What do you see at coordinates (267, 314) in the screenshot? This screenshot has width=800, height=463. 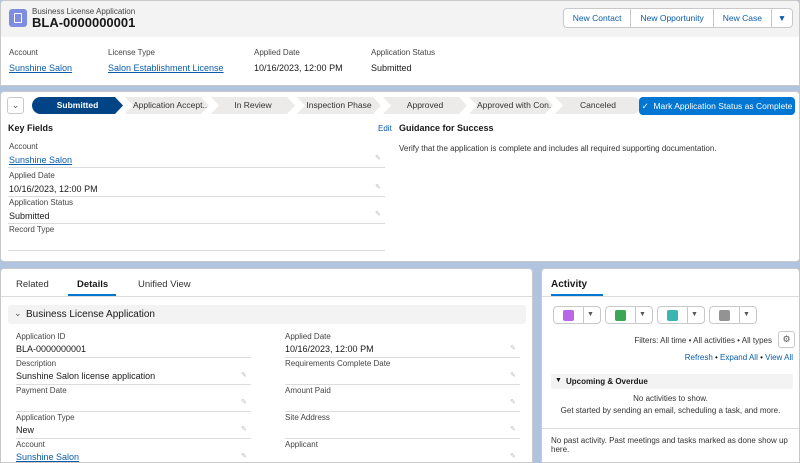 I see `section-header: ⌄ Business License Application` at bounding box center [267, 314].